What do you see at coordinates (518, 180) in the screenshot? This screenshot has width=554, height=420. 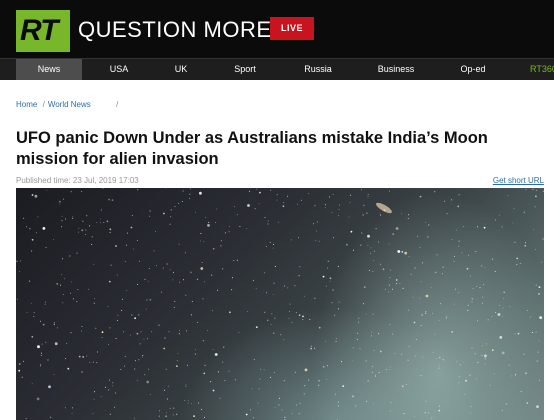 I see `get-short-url-link: Get short URL` at bounding box center [518, 180].